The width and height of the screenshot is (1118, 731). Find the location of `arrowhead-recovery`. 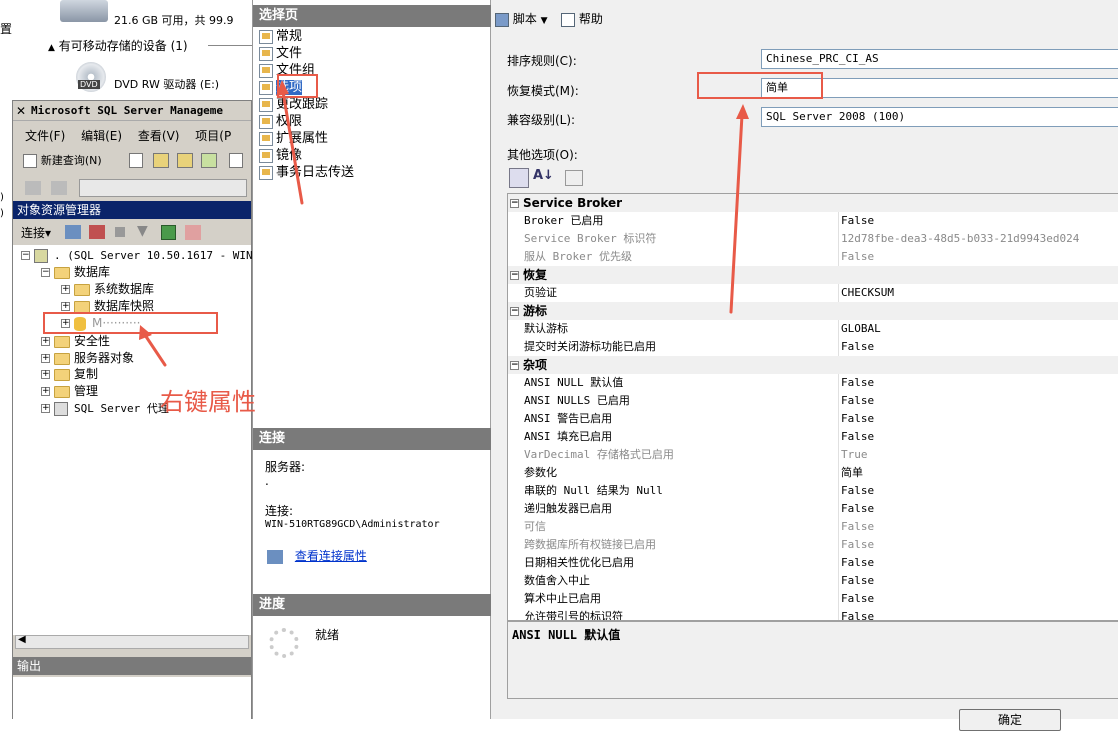

arrowhead-recovery is located at coordinates (742, 111).